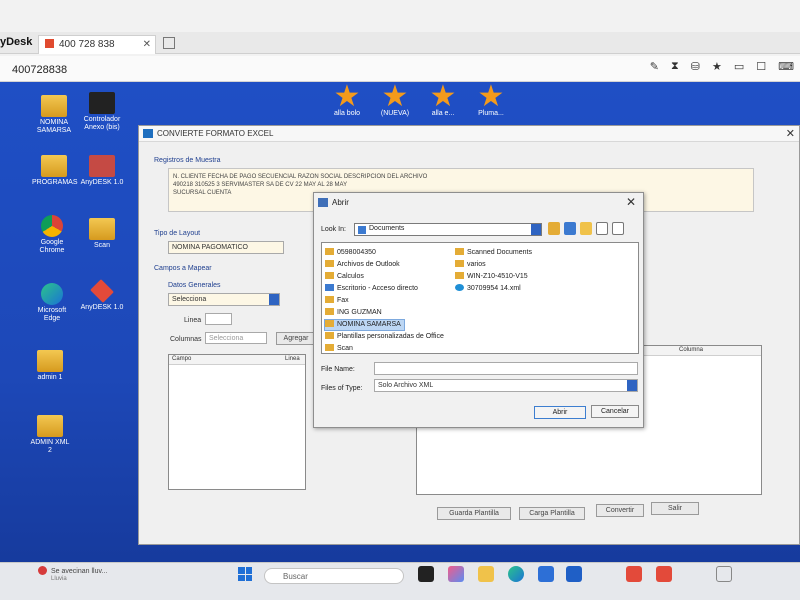 The height and width of the screenshot is (600, 800). Describe the element at coordinates (169, 43) in the screenshot. I see `new-tab-icon` at that location.